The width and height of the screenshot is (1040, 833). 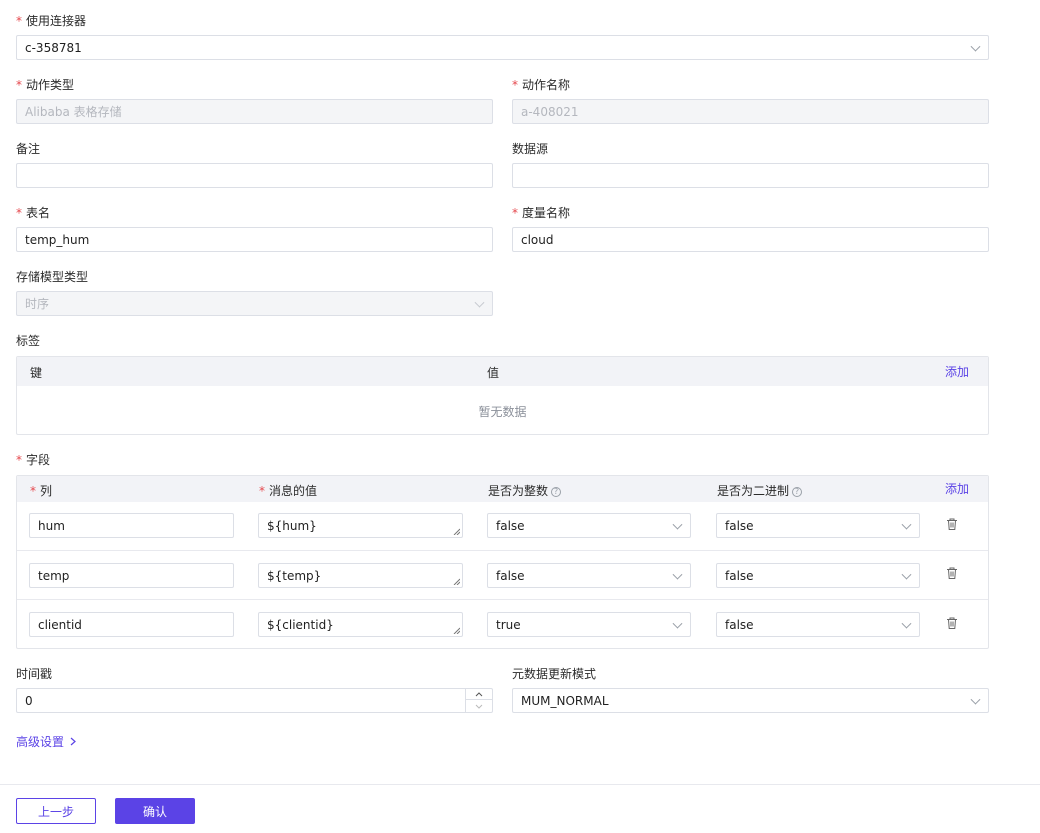 I want to click on connector-select: c-358781, so click(x=502, y=47).